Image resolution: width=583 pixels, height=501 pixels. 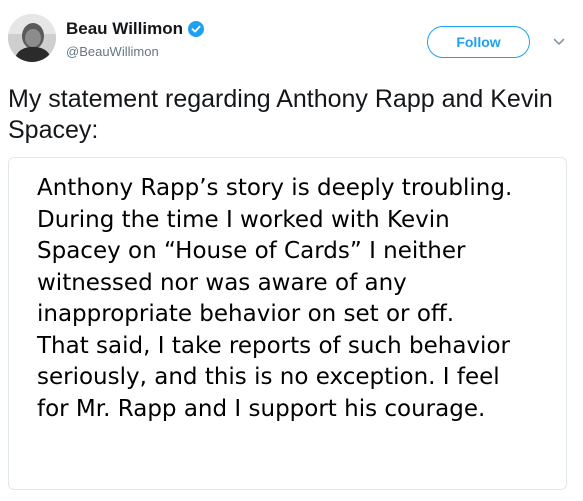 What do you see at coordinates (478, 42) in the screenshot?
I see `follow-button: Follow` at bounding box center [478, 42].